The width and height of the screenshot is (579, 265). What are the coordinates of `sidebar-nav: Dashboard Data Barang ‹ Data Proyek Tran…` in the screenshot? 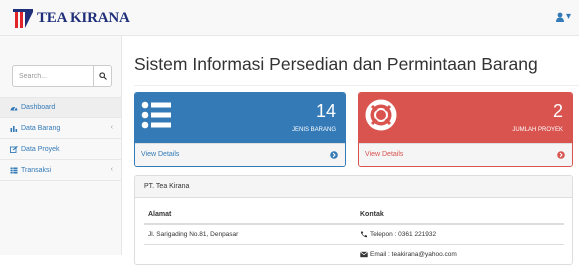 It's located at (60, 139).